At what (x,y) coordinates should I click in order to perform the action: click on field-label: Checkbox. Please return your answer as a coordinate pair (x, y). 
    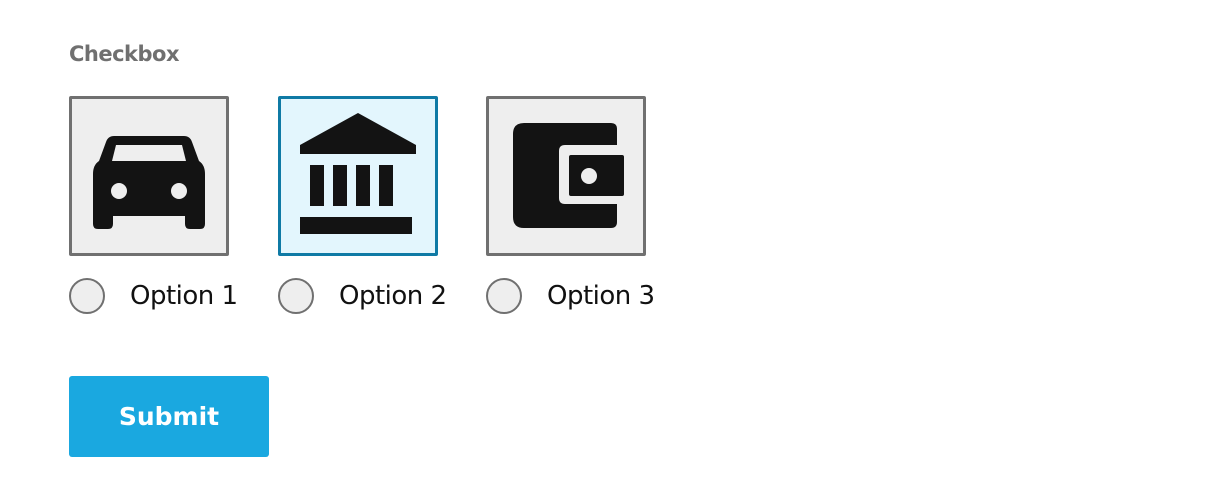
    Looking at the image, I should click on (124, 54).